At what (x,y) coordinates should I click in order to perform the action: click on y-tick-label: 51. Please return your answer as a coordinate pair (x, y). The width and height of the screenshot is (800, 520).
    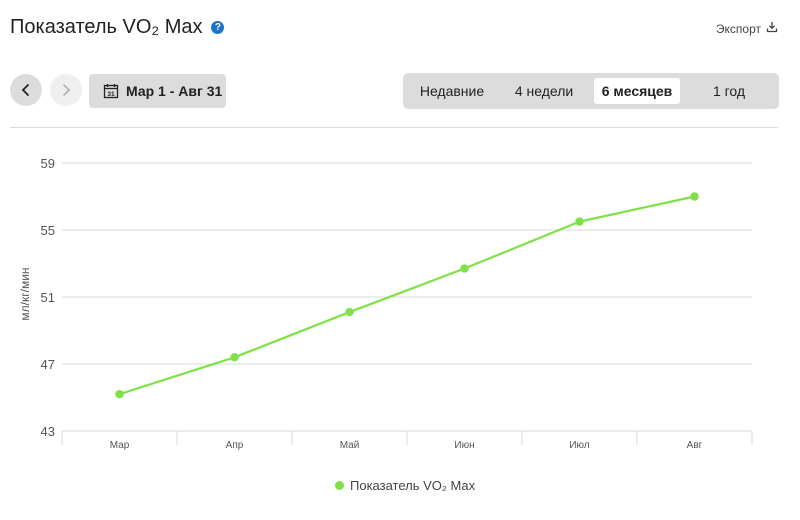
    Looking at the image, I should click on (48, 297).